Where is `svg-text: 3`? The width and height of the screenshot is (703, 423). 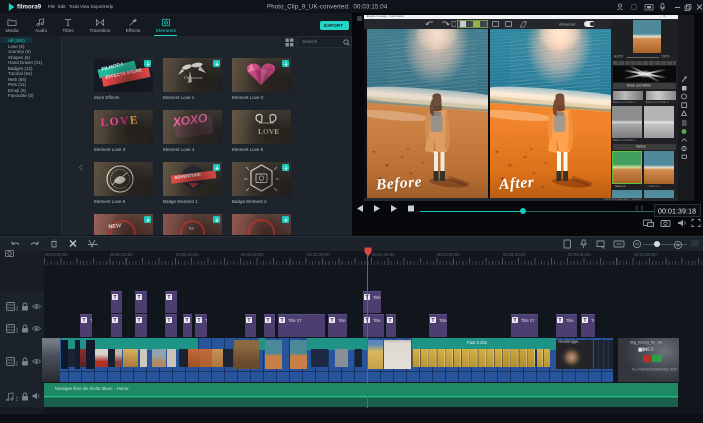
svg-text: 3 is located at coordinates (17, 309).